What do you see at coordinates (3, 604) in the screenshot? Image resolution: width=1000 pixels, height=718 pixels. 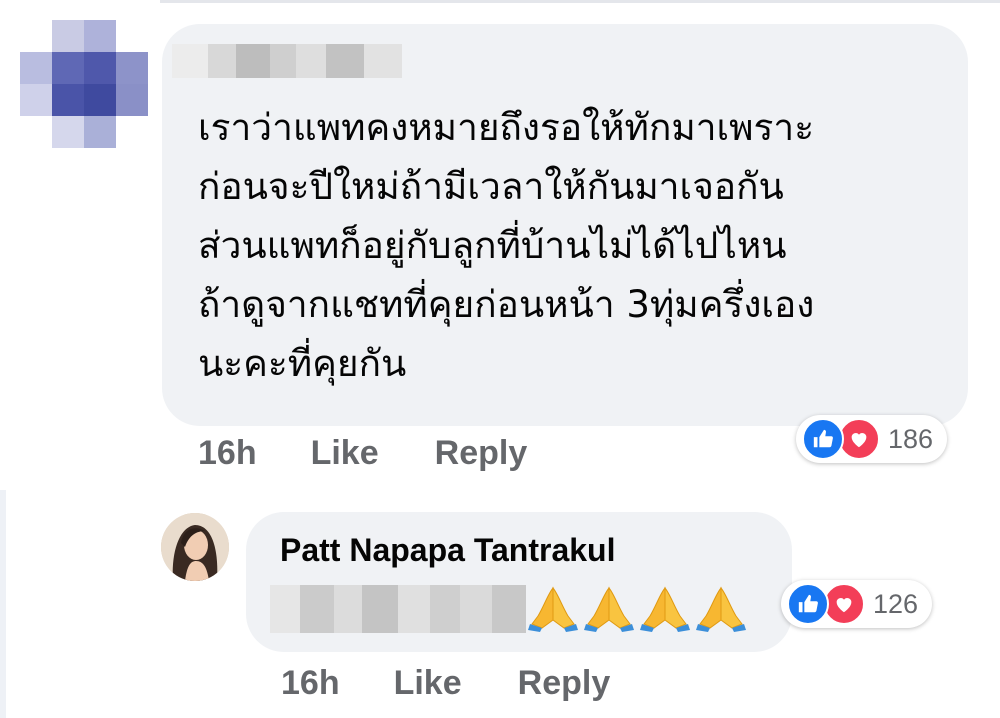 I see `thread-line` at bounding box center [3, 604].